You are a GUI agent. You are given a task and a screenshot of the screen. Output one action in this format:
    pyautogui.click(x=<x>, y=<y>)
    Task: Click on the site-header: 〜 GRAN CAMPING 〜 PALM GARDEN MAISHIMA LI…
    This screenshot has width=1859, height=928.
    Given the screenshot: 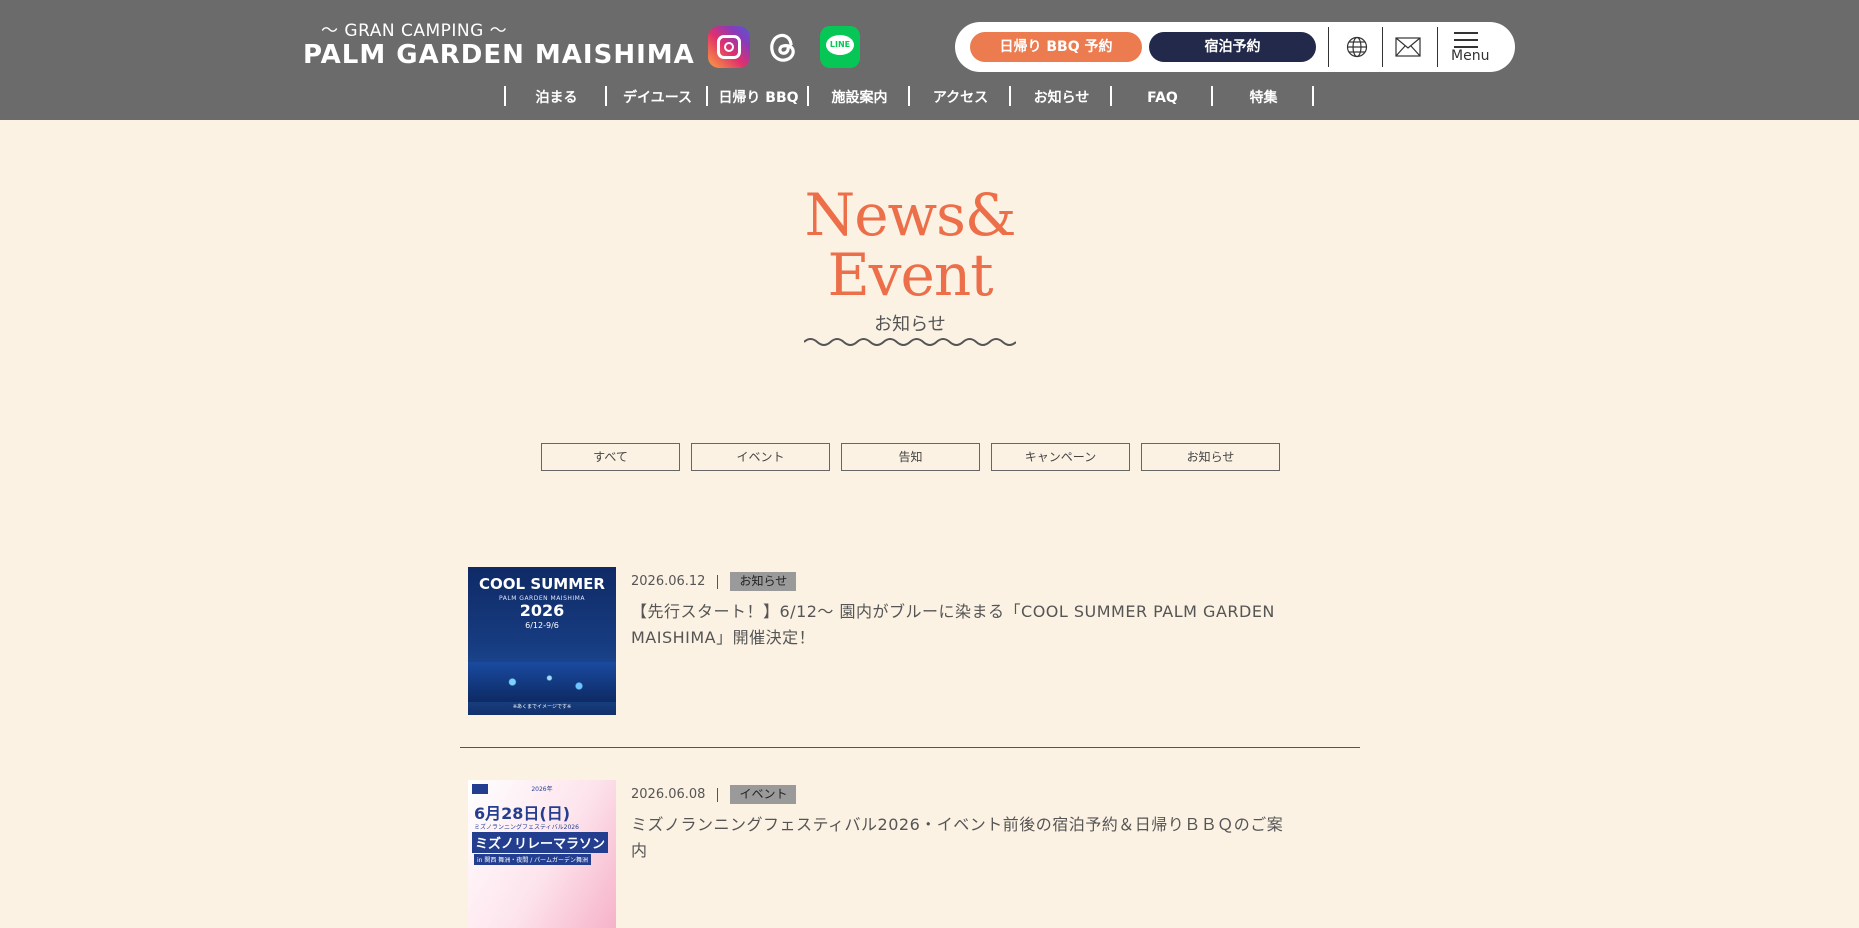 What is the action you would take?
    pyautogui.click(x=929, y=60)
    